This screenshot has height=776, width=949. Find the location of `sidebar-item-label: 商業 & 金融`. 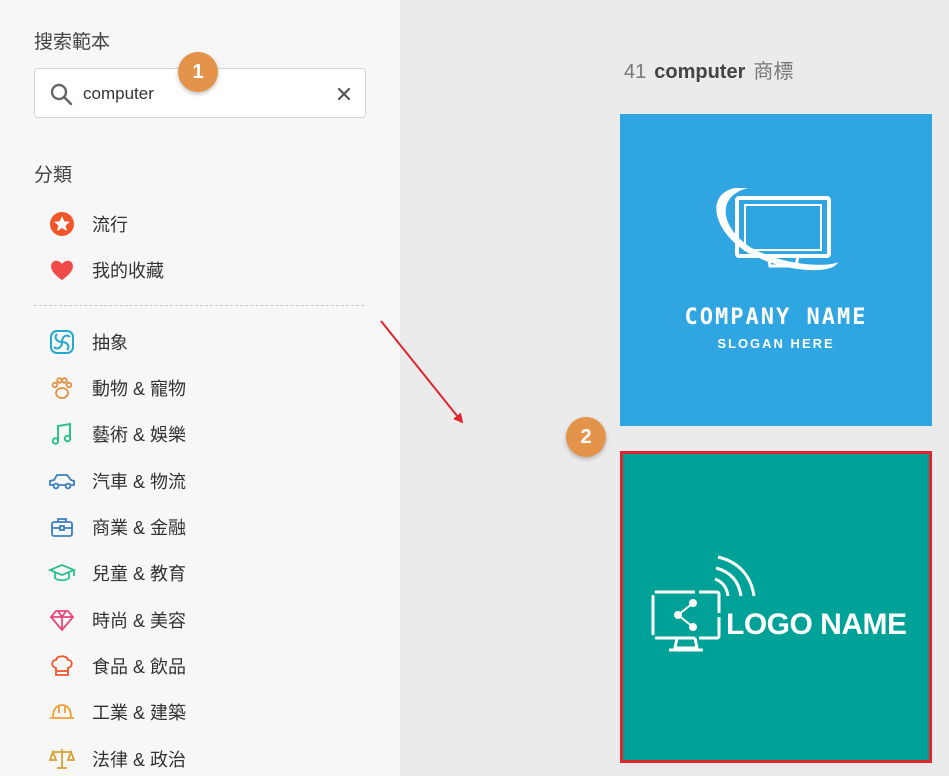

sidebar-item-label: 商業 & 金融 is located at coordinates (139, 528).